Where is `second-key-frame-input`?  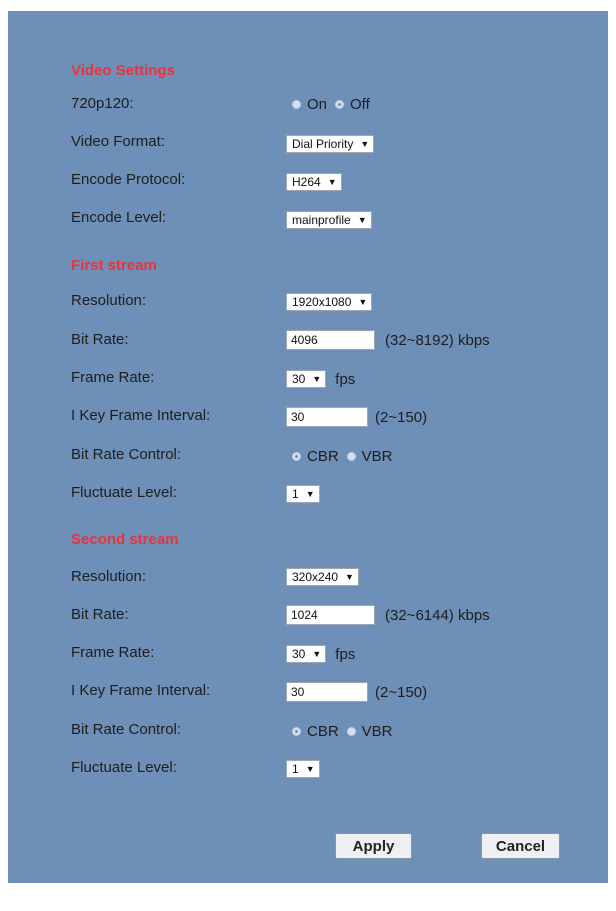 second-key-frame-input is located at coordinates (327, 692).